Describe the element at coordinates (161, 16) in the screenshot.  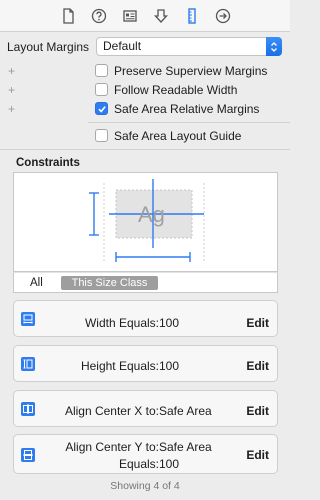
I see `attributes-icon` at that location.